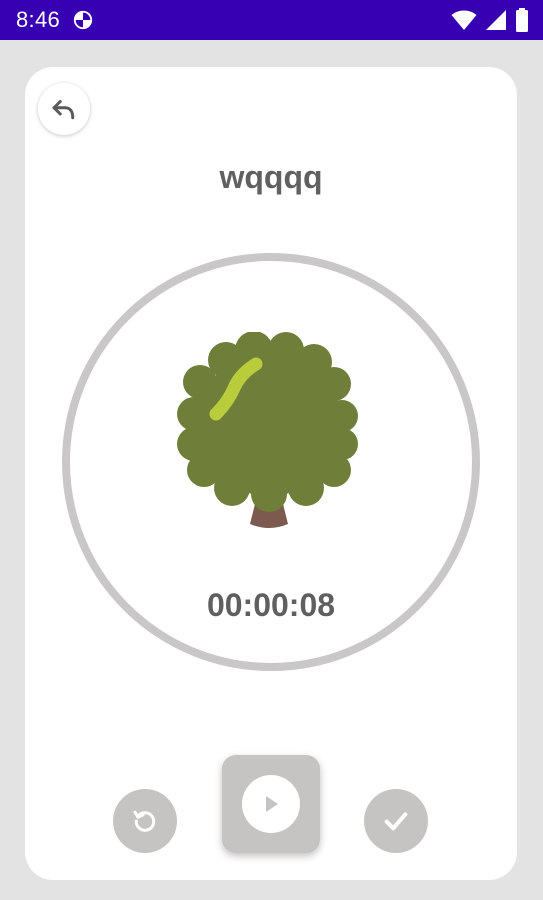 This screenshot has height=900, width=543. Describe the element at coordinates (271, 177) in the screenshot. I see `task-title: wqqqq` at that location.